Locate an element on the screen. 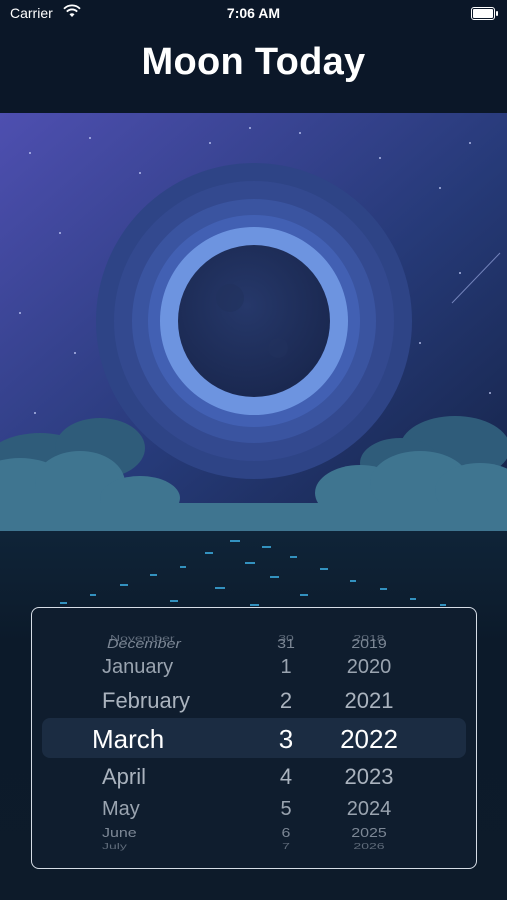 This screenshot has width=507, height=900. year-option: 2026 is located at coordinates (369, 846).